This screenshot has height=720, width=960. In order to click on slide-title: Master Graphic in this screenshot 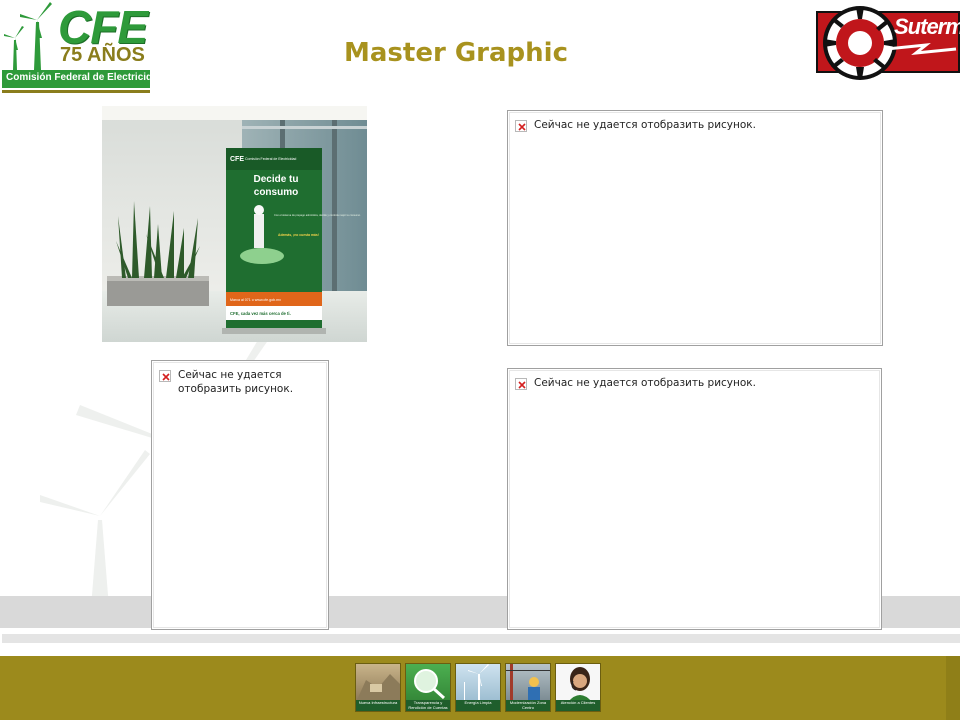, I will do `click(456, 53)`.